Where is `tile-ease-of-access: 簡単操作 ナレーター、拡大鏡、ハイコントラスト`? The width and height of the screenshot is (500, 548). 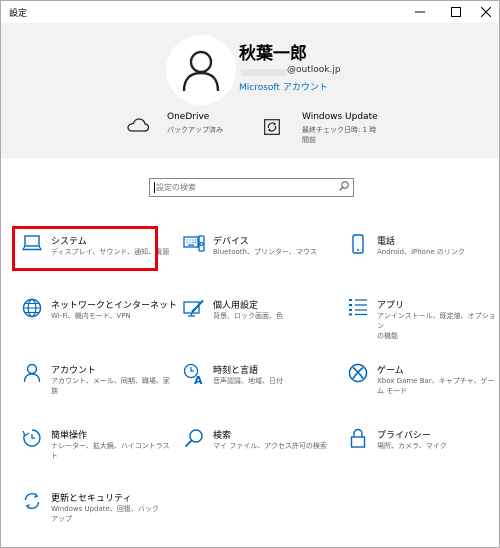 tile-ease-of-access: 簡単操作 ナレーター、拡大鏡、ハイコントラスト is located at coordinates (96, 452).